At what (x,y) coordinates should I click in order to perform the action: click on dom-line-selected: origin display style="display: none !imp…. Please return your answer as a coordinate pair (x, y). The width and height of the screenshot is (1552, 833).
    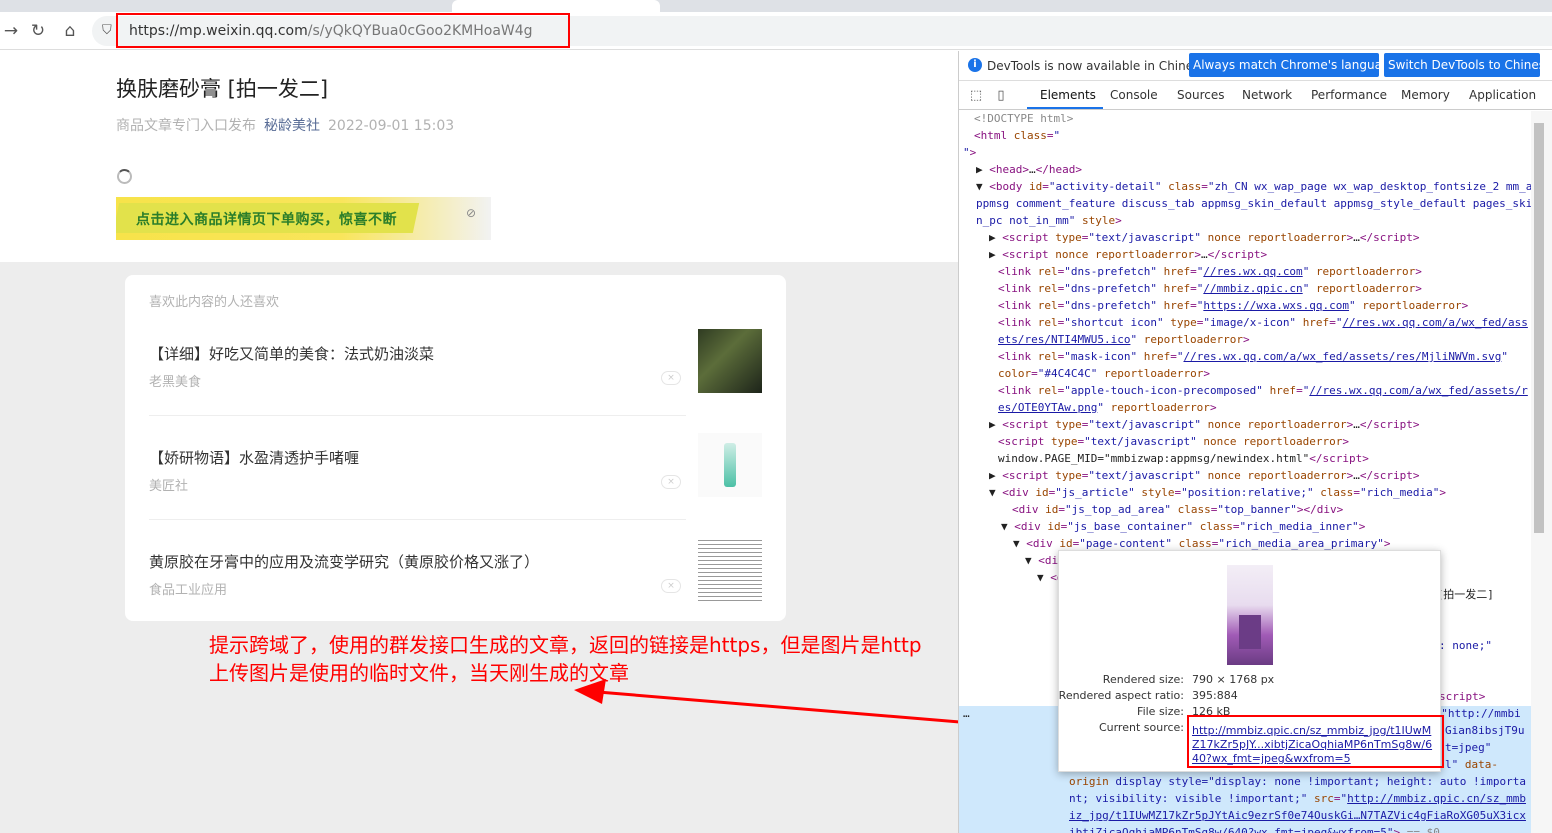
    Looking at the image, I should click on (1245, 782).